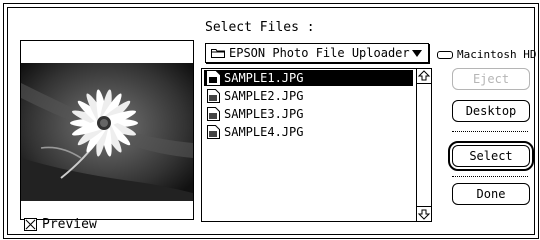 The height and width of the screenshot is (240, 540). I want to click on disk-icon, so click(445, 54).